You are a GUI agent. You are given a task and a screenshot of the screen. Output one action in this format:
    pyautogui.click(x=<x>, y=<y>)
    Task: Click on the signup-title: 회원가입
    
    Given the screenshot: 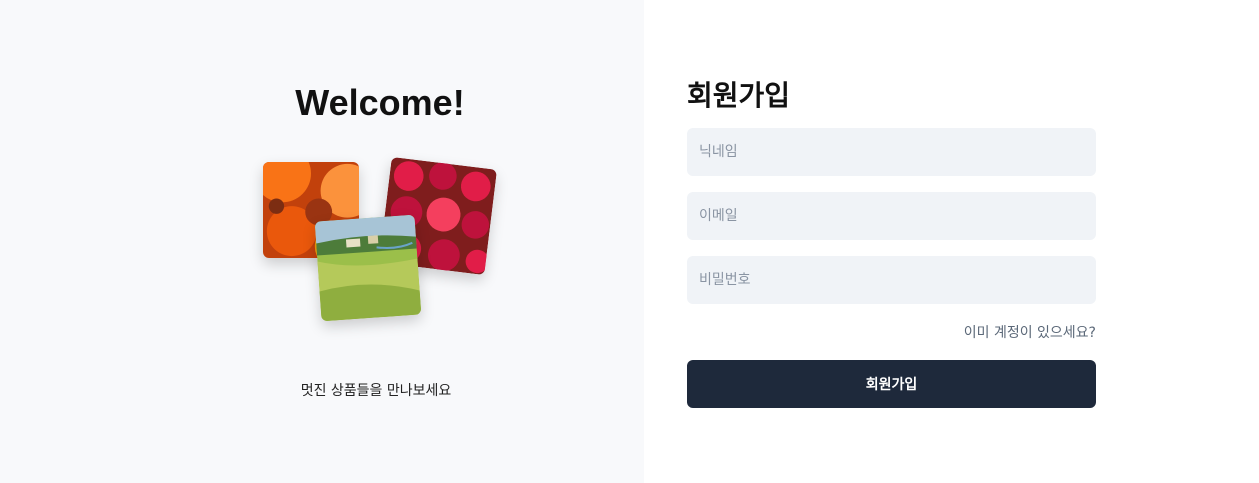 What is the action you would take?
    pyautogui.click(x=739, y=95)
    